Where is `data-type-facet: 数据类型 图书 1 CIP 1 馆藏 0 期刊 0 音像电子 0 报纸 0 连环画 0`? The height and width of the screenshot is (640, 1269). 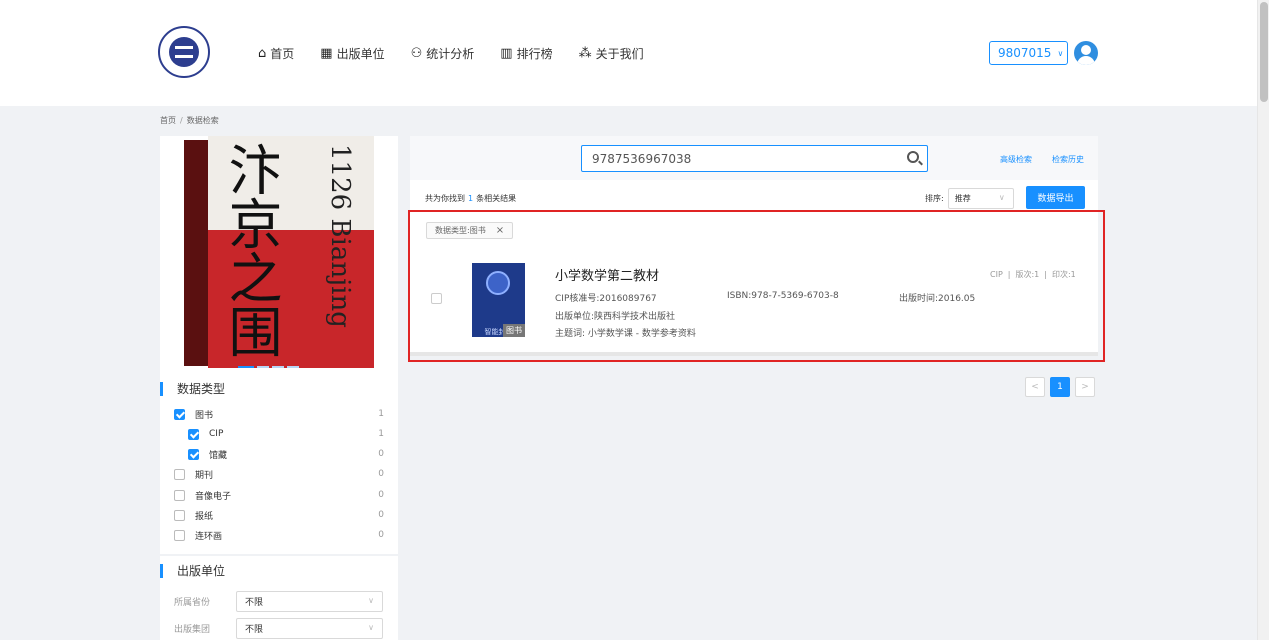
data-type-facet: 数据类型 图书 1 CIP 1 馆藏 0 期刊 0 音像电子 0 报纸 0 连环画 0 is located at coordinates (279, 464).